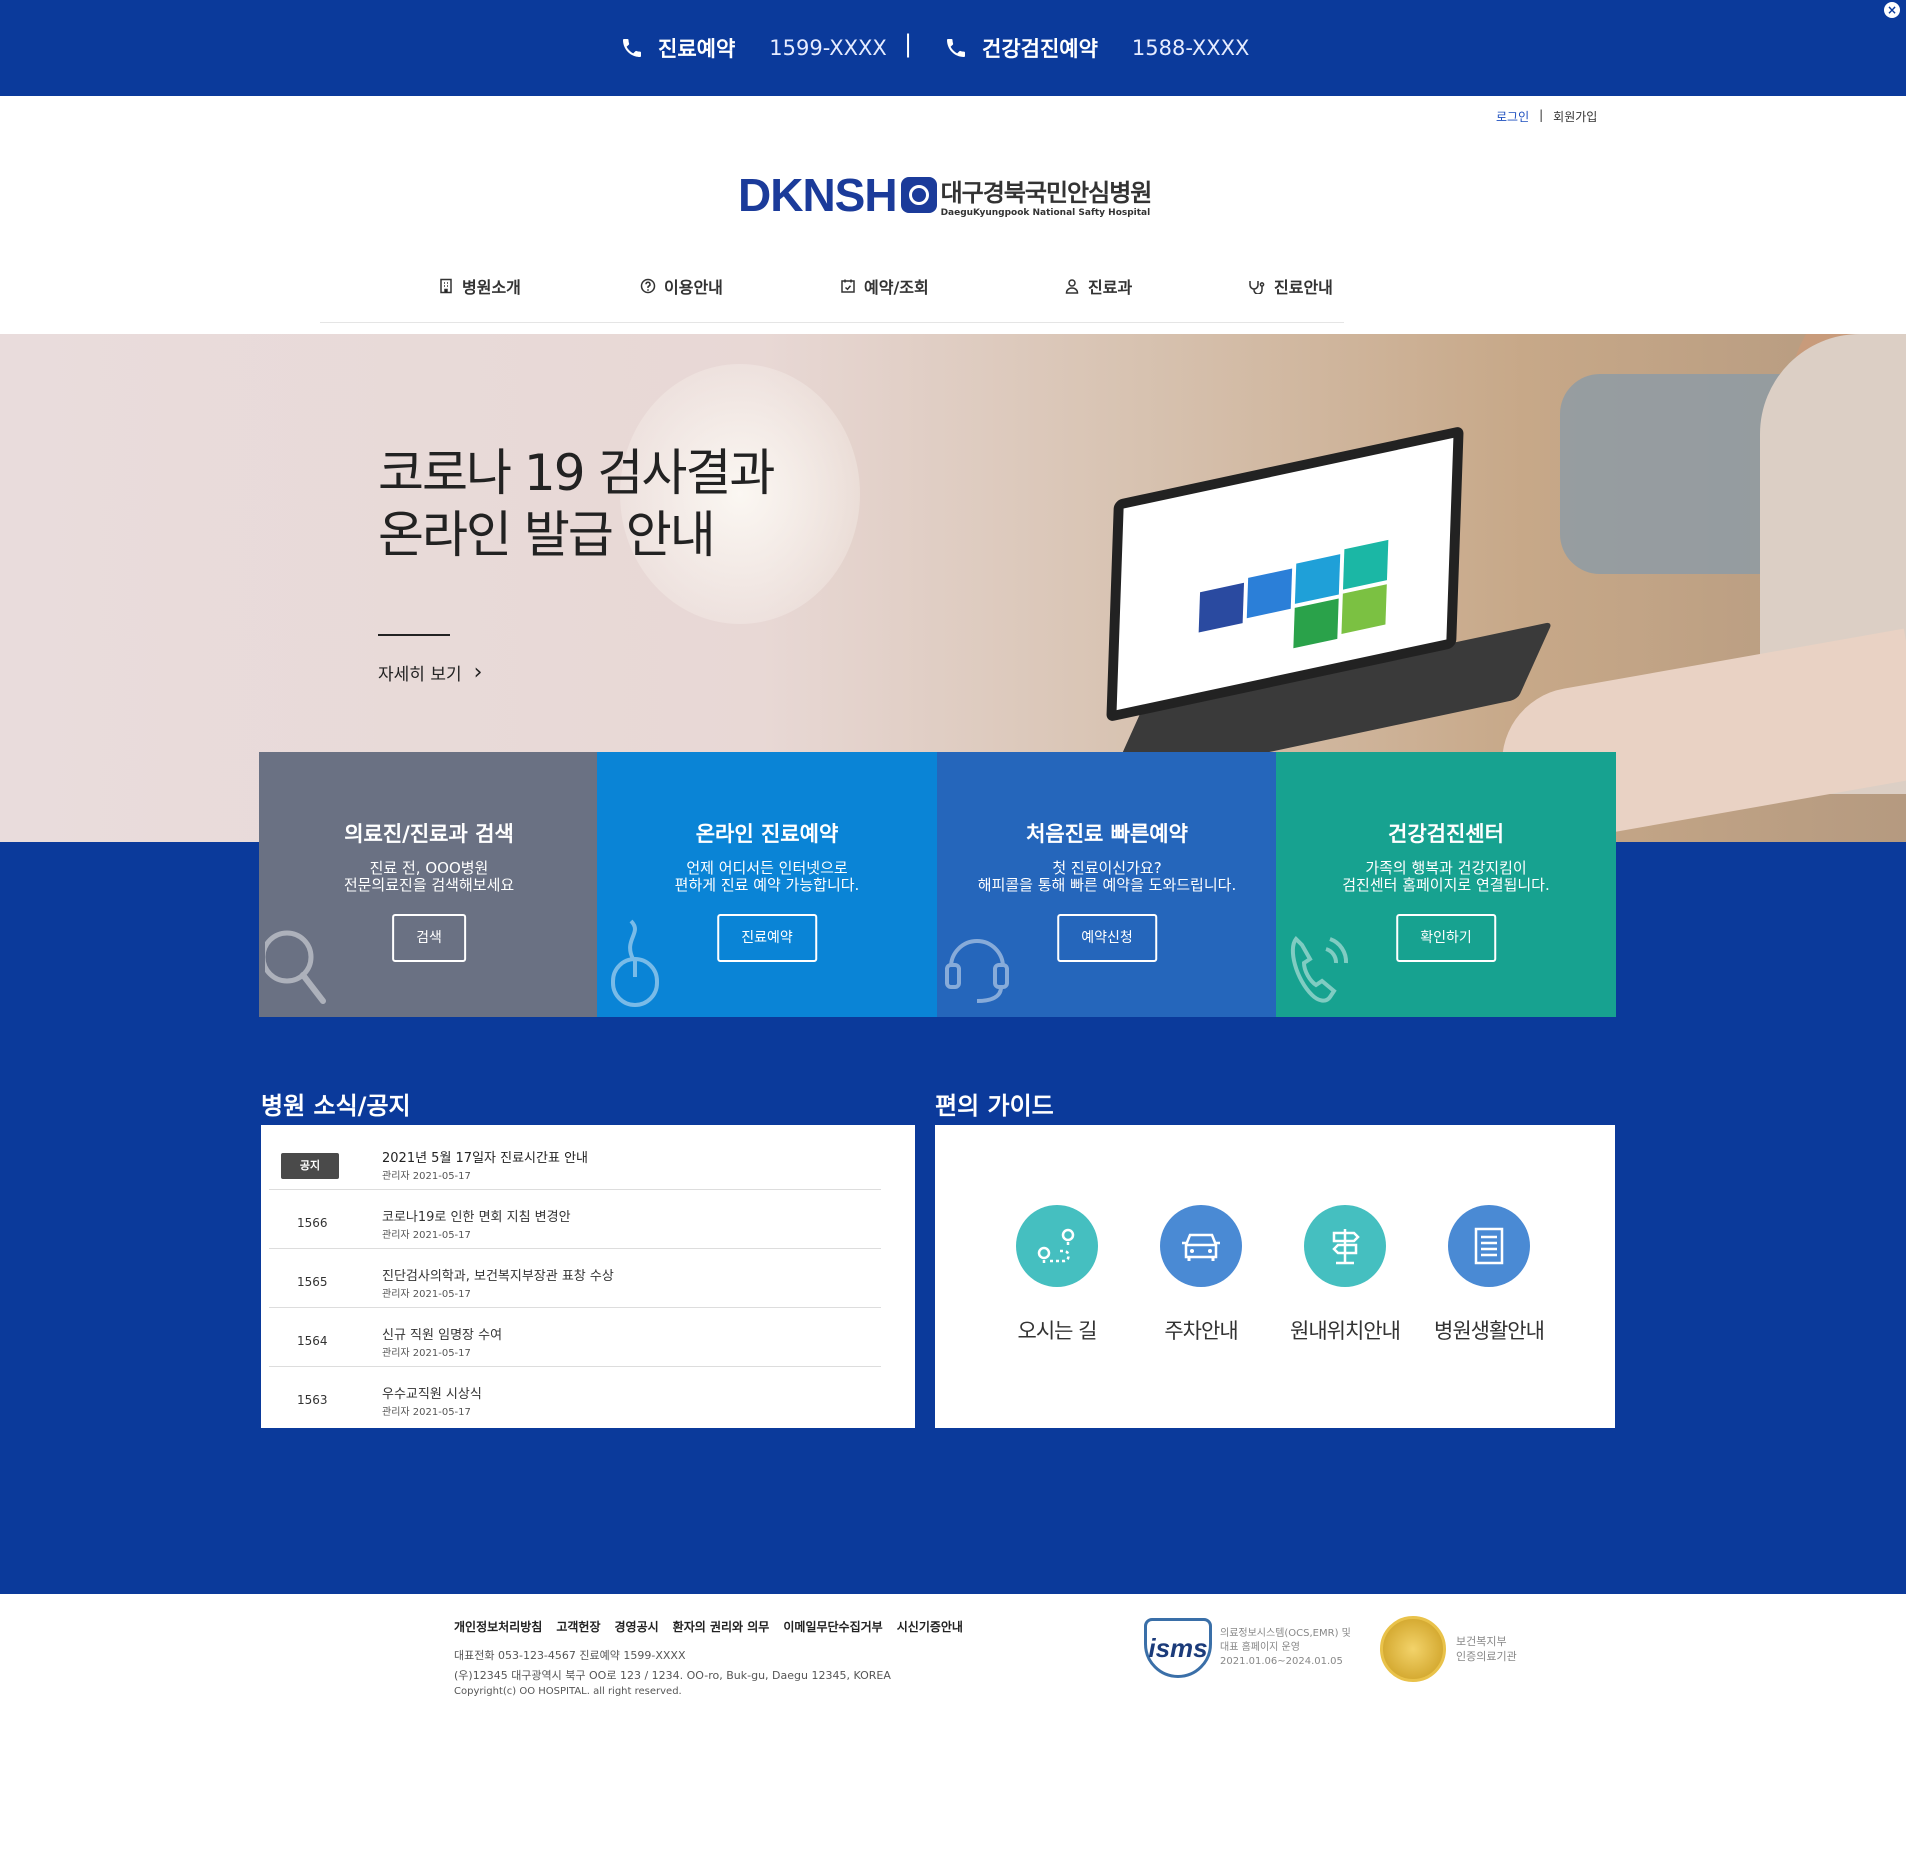 The height and width of the screenshot is (1867, 1906). I want to click on footer-link: 이메일무단수집거부, so click(832, 1626).